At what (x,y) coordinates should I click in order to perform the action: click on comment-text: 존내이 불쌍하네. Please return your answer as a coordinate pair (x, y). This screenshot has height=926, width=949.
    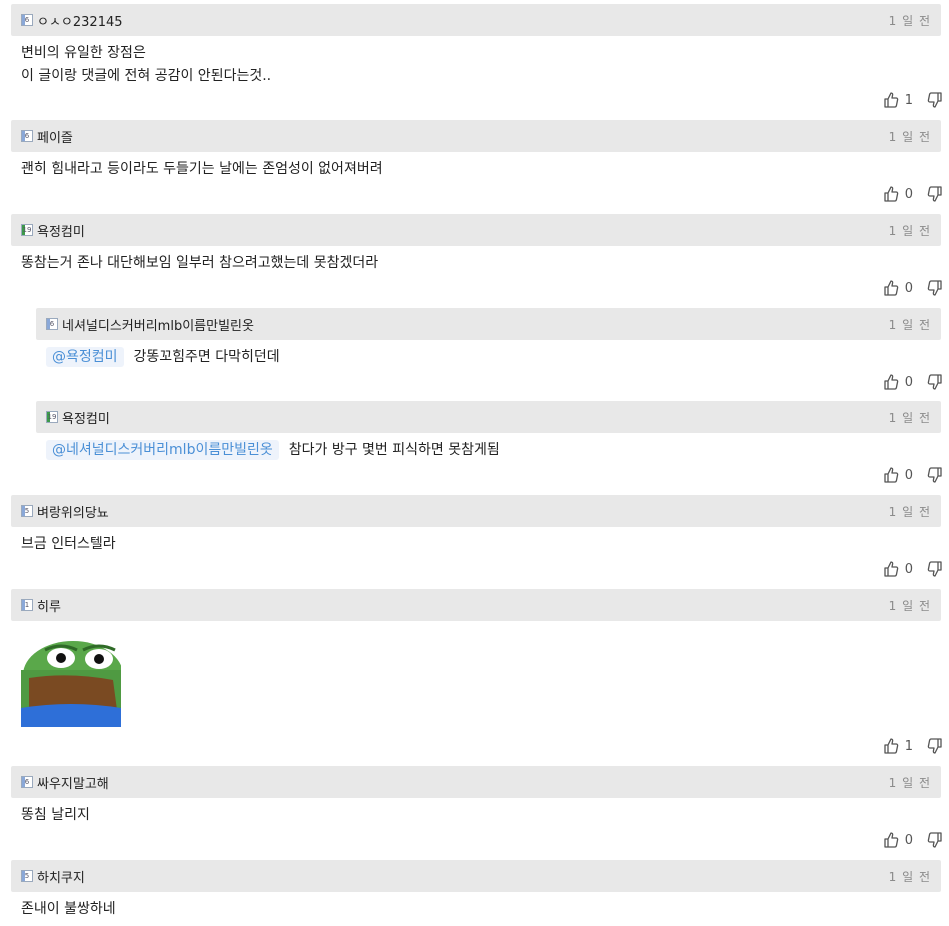
    Looking at the image, I should click on (476, 906).